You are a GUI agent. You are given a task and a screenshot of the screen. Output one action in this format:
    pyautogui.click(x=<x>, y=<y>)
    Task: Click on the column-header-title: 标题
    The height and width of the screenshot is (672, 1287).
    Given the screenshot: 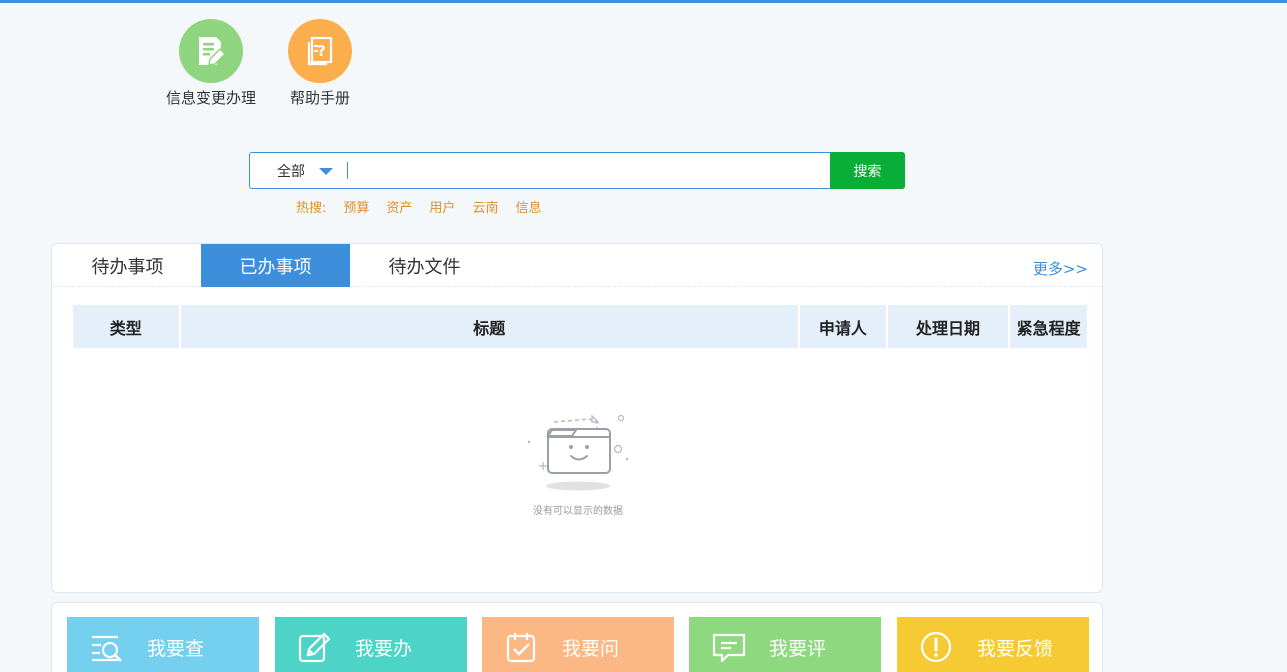 What is the action you would take?
    pyautogui.click(x=489, y=326)
    